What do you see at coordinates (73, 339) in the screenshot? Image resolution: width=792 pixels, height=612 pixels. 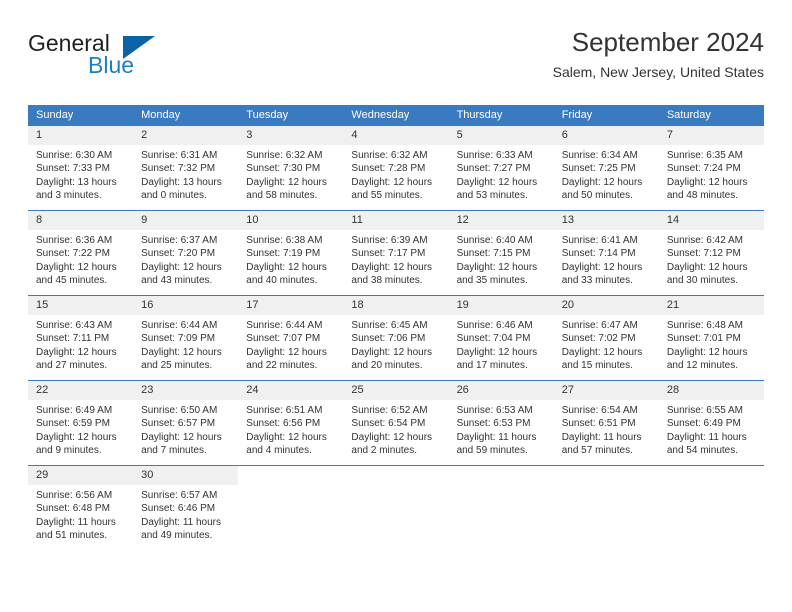 I see `sunset-text: Sunset: 7:11 PM` at bounding box center [73, 339].